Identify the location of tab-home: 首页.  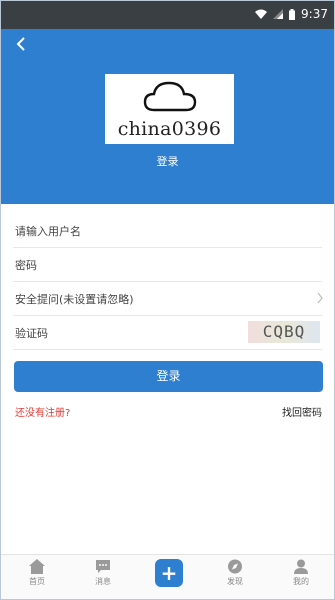
(37, 573).